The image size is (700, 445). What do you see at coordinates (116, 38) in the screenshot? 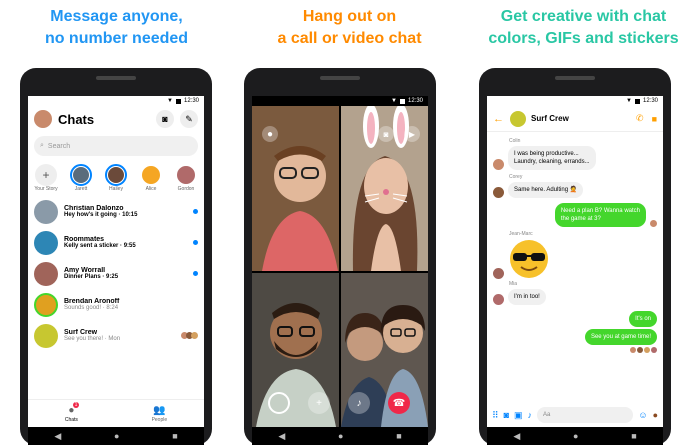
I see `caption-line: no number needed` at bounding box center [116, 38].